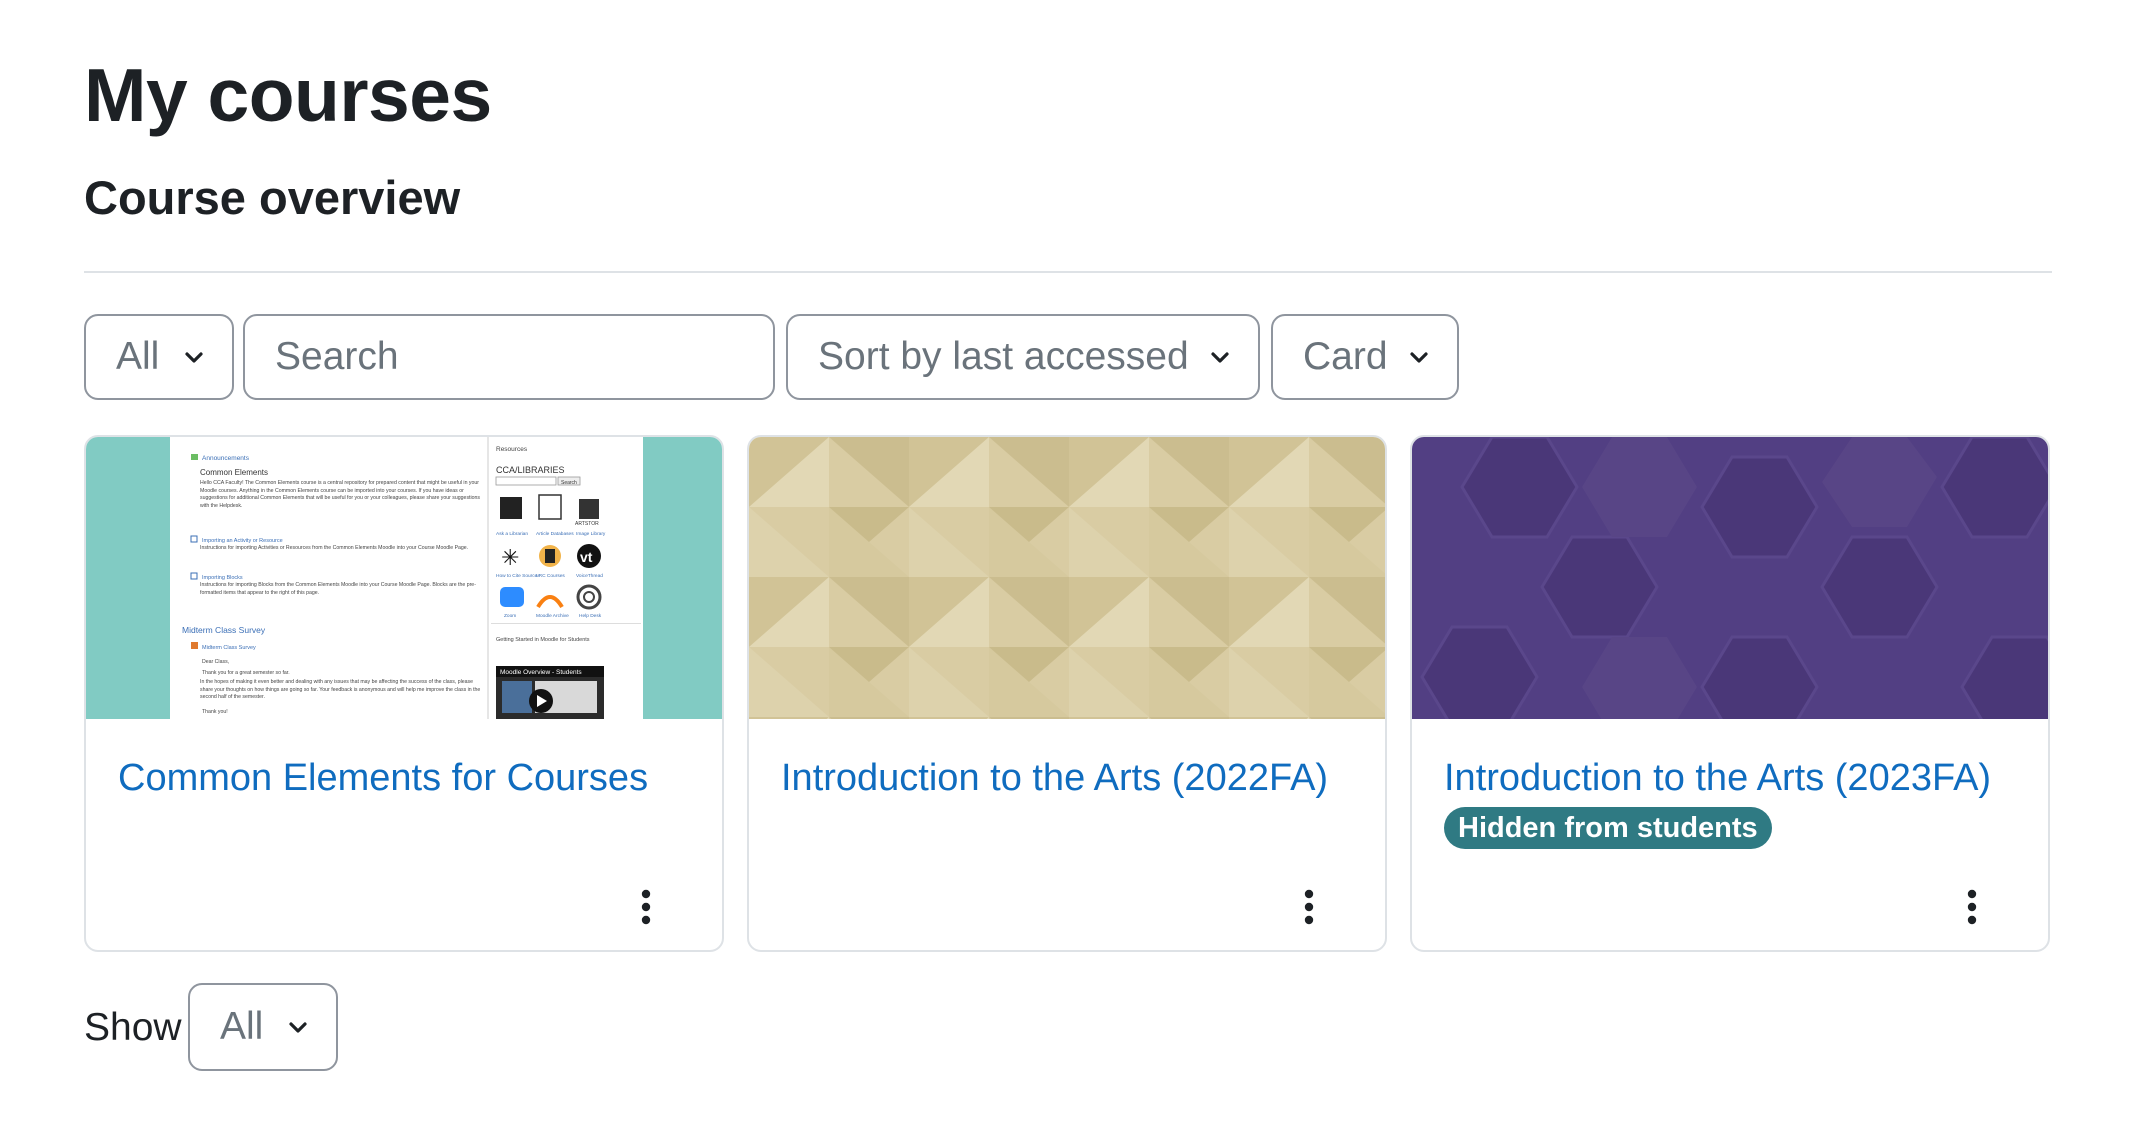  What do you see at coordinates (229, 648) in the screenshot?
I see `thumb-midterm-link: Midterm Class Survey` at bounding box center [229, 648].